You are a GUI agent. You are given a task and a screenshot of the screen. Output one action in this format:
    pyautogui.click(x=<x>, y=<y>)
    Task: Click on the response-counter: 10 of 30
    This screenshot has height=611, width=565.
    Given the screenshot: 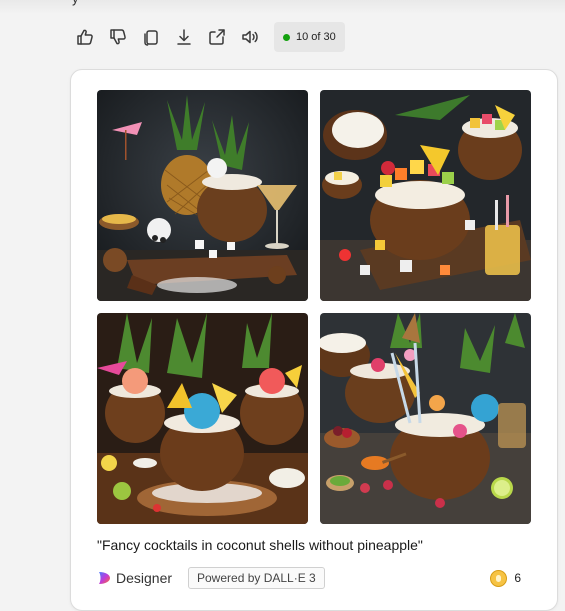 What is the action you would take?
    pyautogui.click(x=309, y=37)
    